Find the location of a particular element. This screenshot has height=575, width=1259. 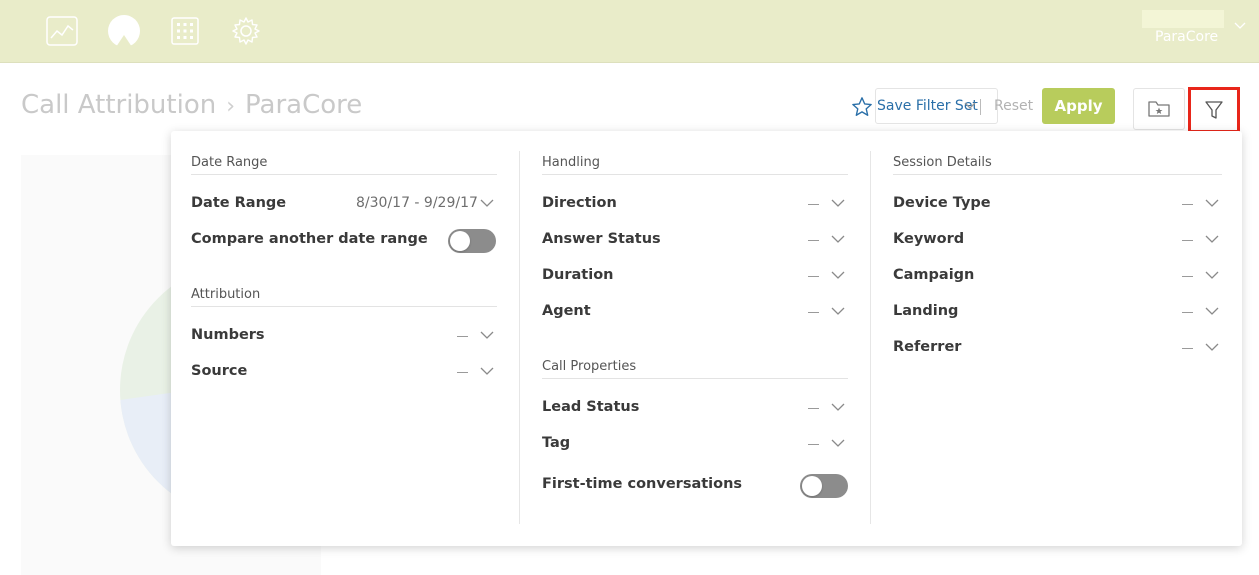

section-title-date-range: Date Range is located at coordinates (229, 162).